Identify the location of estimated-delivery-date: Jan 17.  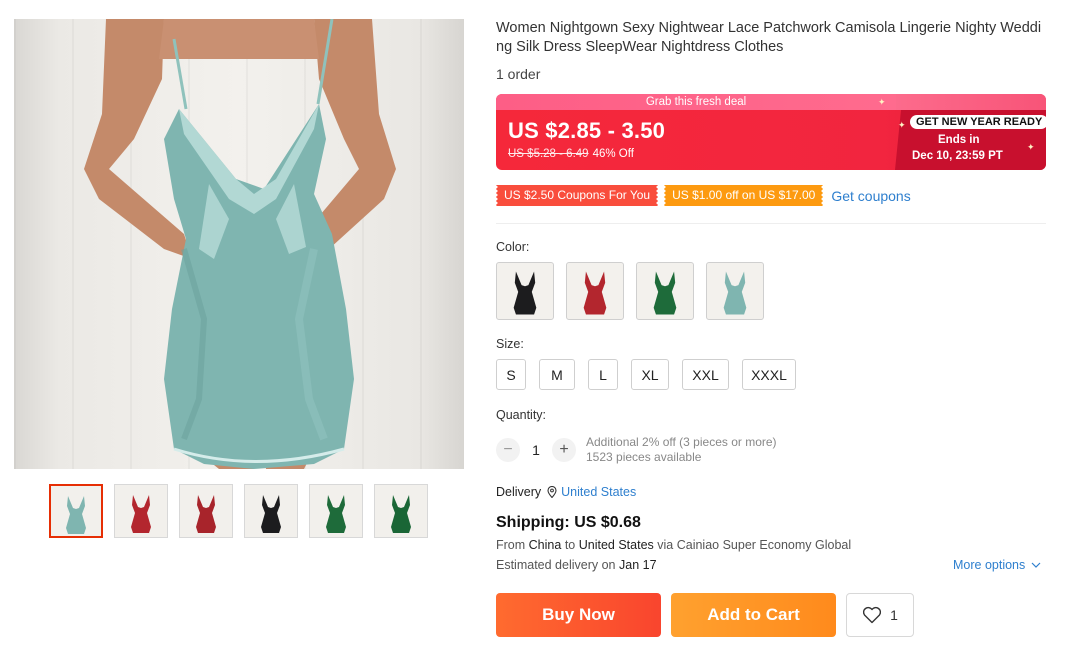
(638, 565).